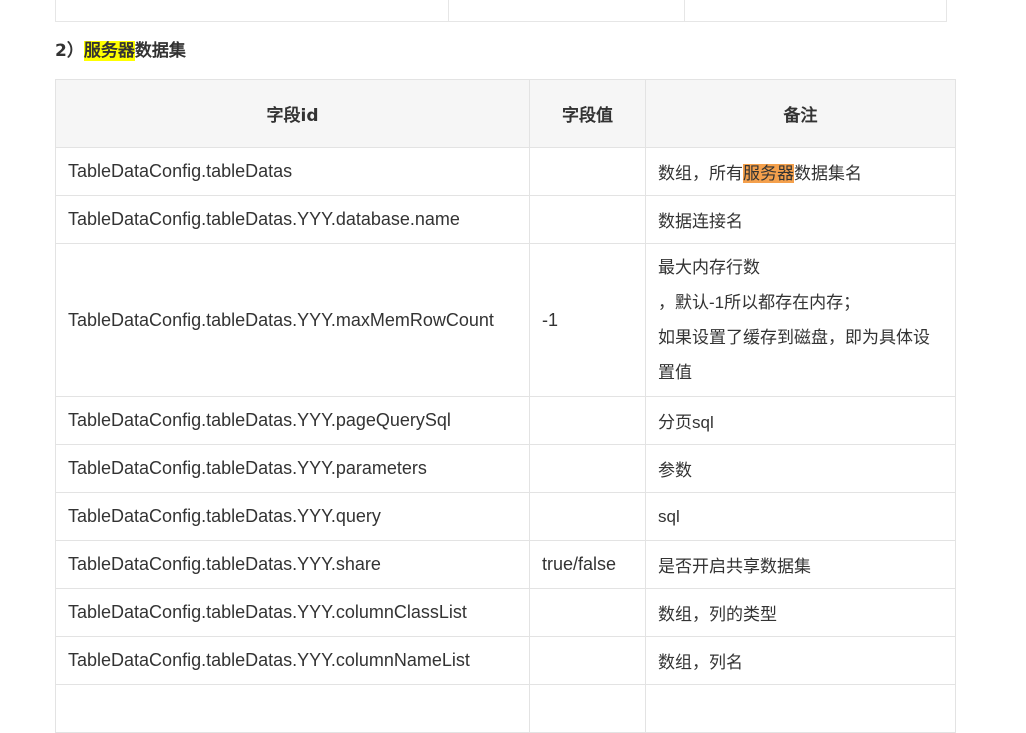  Describe the element at coordinates (800, 516) in the screenshot. I see `remark-cell: sql` at that location.